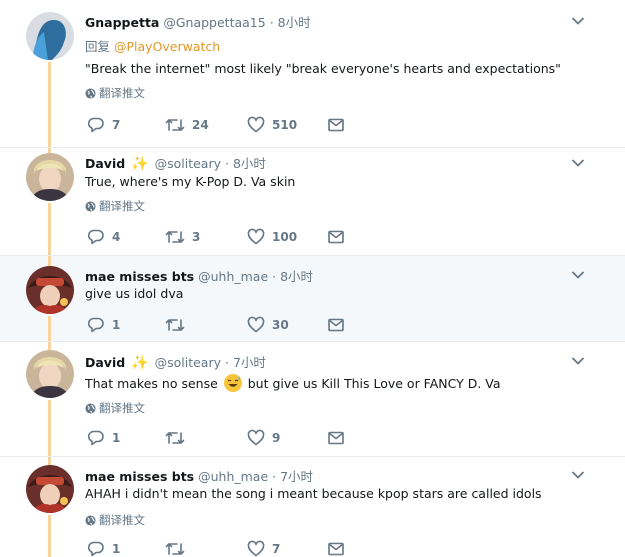 This screenshot has height=557, width=625. Describe the element at coordinates (263, 438) in the screenshot. I see `like-button: 9` at that location.